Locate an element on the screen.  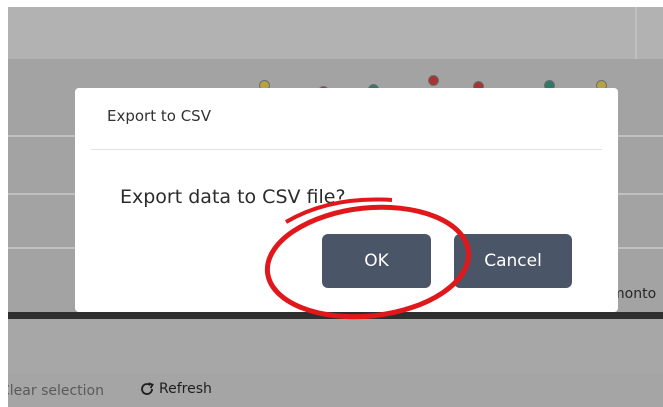
map-marker is located at coordinates (433, 80).